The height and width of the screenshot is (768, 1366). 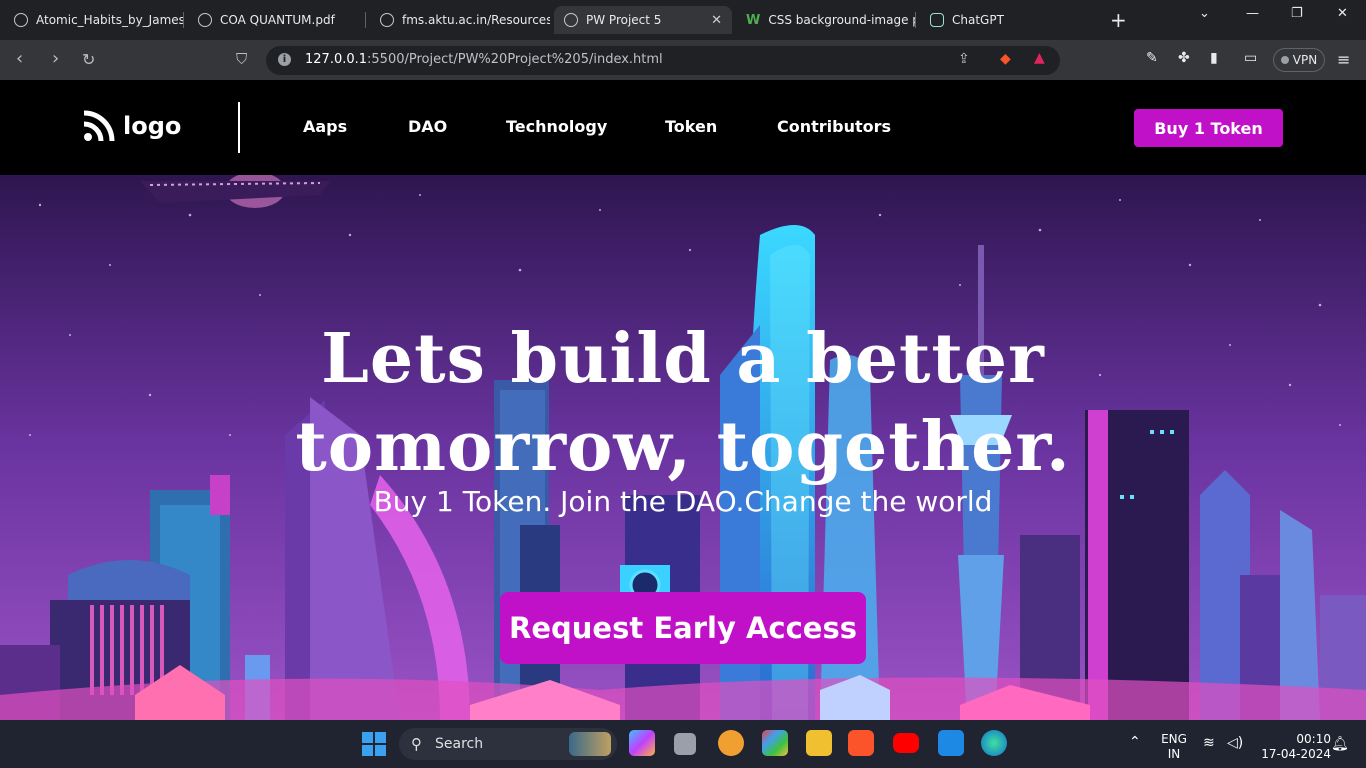 What do you see at coordinates (19, 58) in the screenshot?
I see `back-icon: ‹` at bounding box center [19, 58].